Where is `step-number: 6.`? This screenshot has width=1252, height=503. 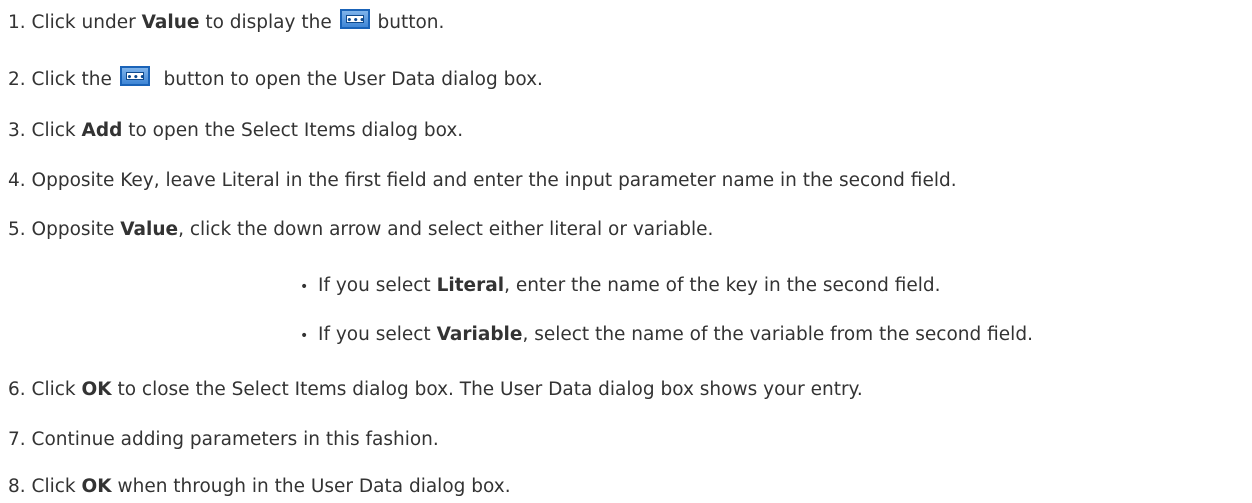
step-number: 6. is located at coordinates (17, 389).